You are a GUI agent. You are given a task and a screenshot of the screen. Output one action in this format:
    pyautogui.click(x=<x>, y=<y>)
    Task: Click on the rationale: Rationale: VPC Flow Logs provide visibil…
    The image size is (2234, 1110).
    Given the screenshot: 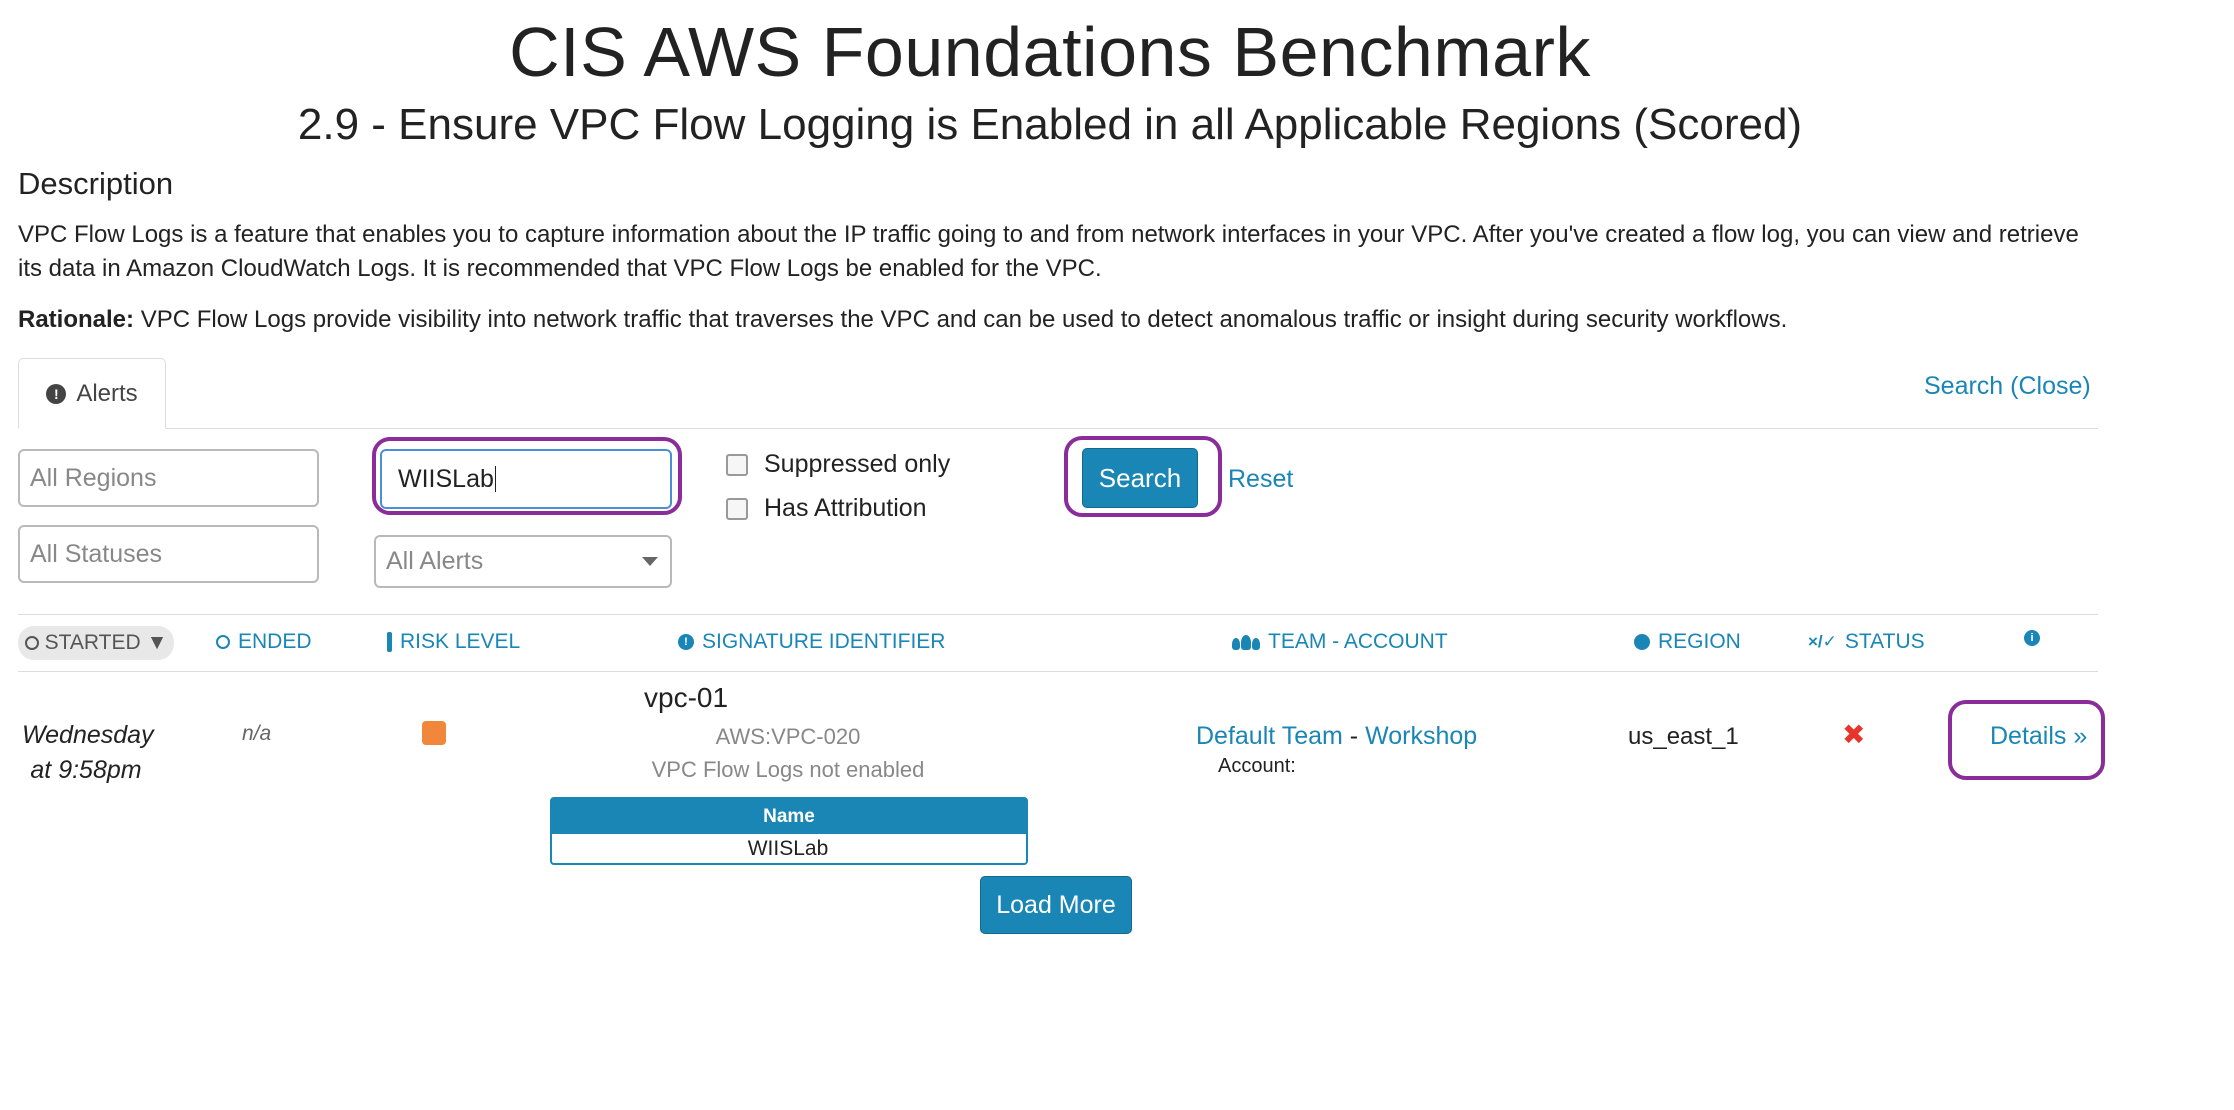 What is the action you would take?
    pyautogui.click(x=902, y=320)
    